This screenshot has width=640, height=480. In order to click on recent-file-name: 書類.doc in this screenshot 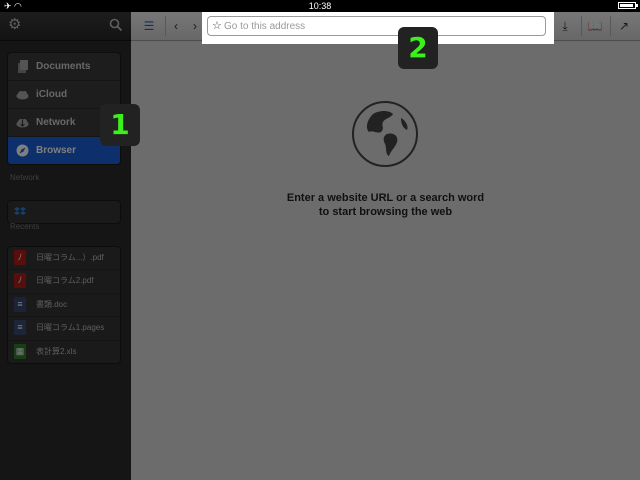, I will do `click(52, 304)`.